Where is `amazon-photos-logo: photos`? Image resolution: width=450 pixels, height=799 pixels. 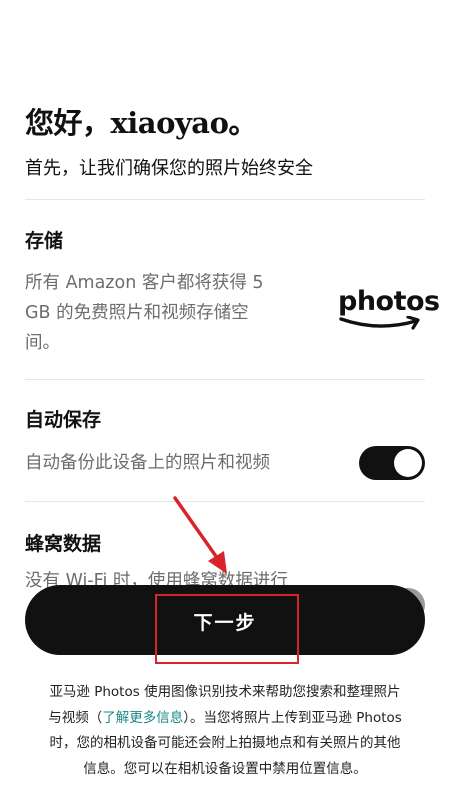
amazon-photos-logo: photos is located at coordinates (389, 313).